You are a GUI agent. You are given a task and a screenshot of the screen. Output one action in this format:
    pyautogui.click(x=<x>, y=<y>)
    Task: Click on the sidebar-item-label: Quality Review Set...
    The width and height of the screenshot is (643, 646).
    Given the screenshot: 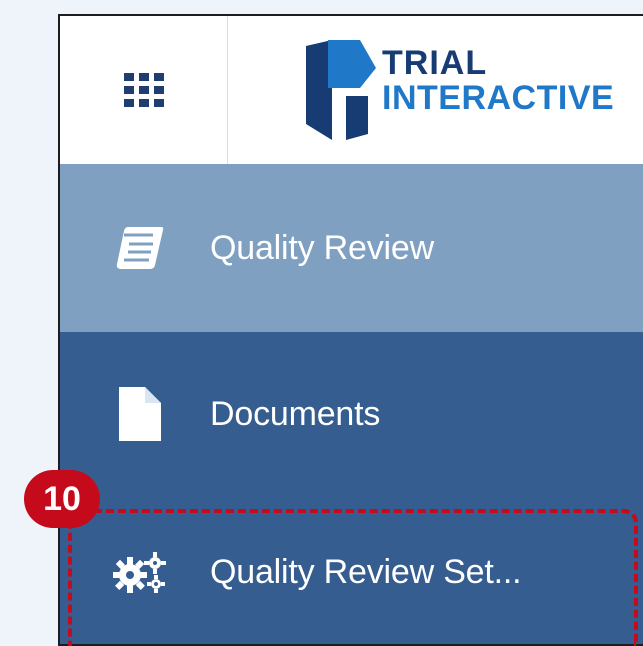 What is the action you would take?
    pyautogui.click(x=366, y=571)
    